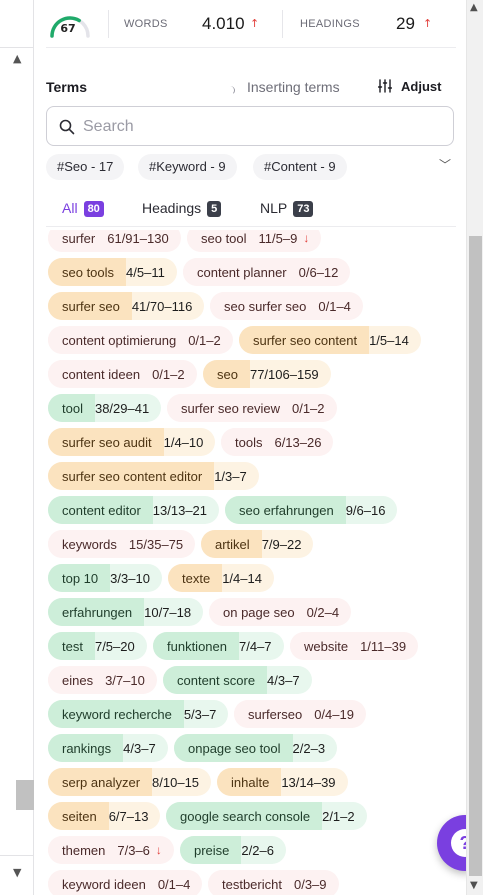 Image resolution: width=483 pixels, height=895 pixels. I want to click on term-count-value: 3/7–10, so click(125, 680).